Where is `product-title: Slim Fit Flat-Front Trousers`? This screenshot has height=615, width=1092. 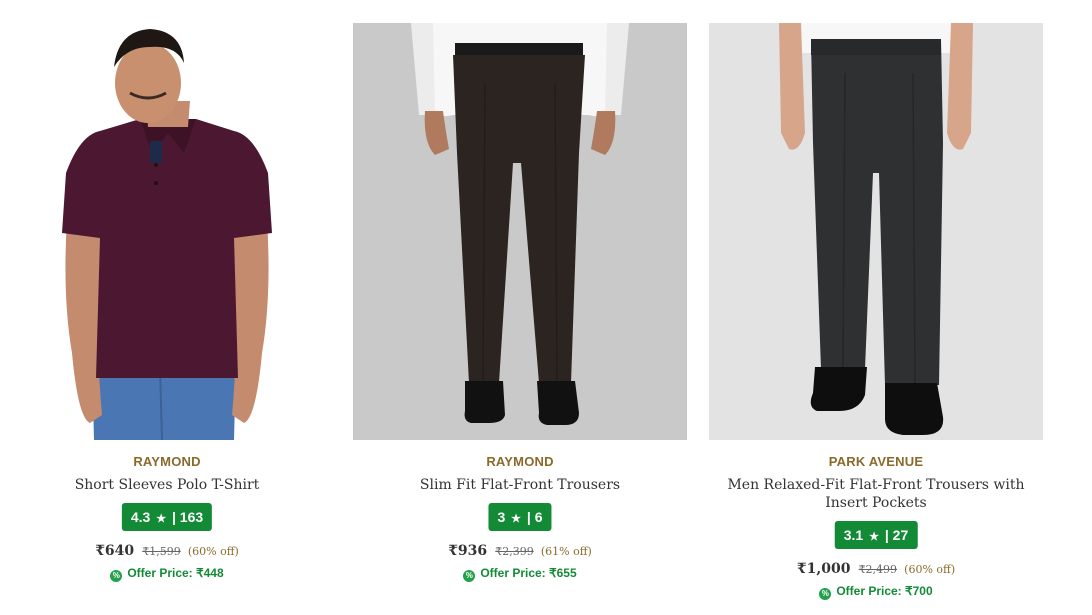
product-title: Slim Fit Flat-Front Trousers is located at coordinates (520, 485).